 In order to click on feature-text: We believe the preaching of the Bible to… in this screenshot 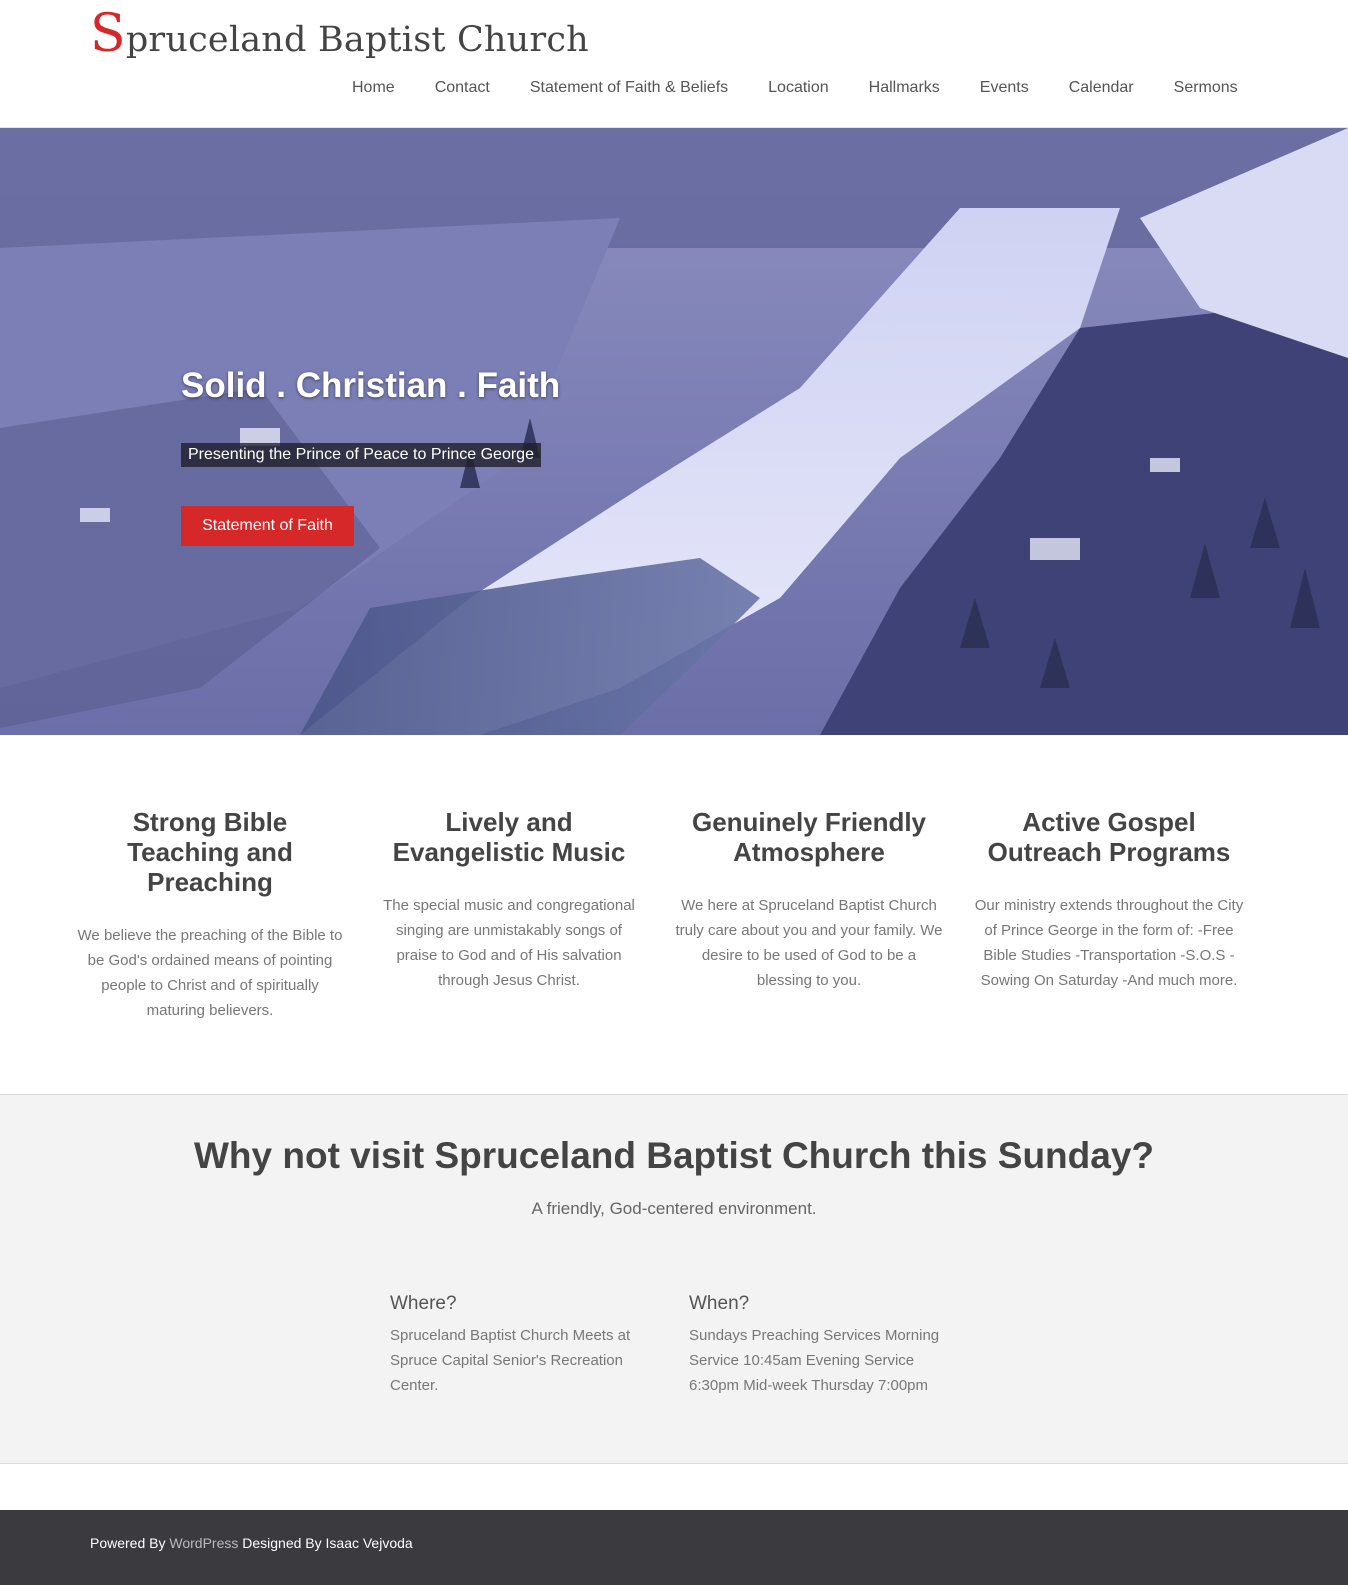, I will do `click(210, 973)`.